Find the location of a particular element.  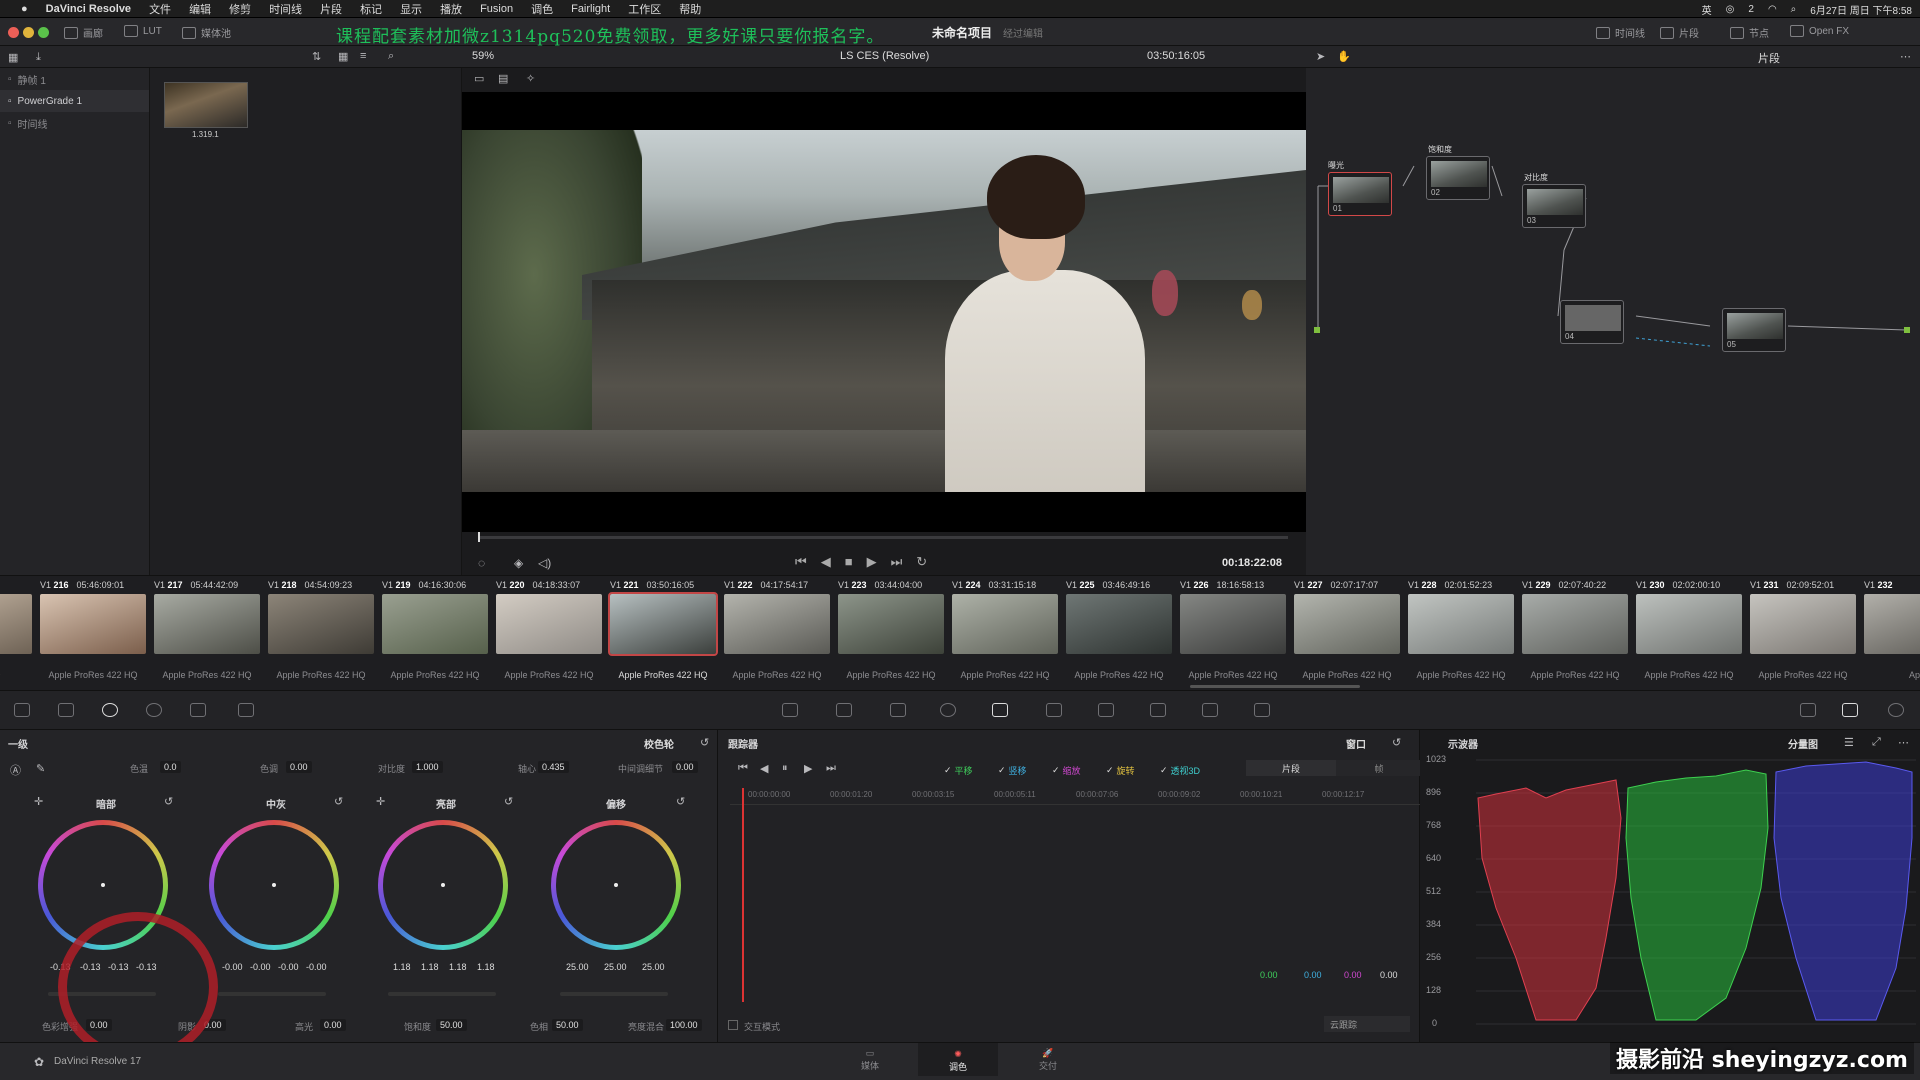

lut-button: LUT is located at coordinates (143, 31).